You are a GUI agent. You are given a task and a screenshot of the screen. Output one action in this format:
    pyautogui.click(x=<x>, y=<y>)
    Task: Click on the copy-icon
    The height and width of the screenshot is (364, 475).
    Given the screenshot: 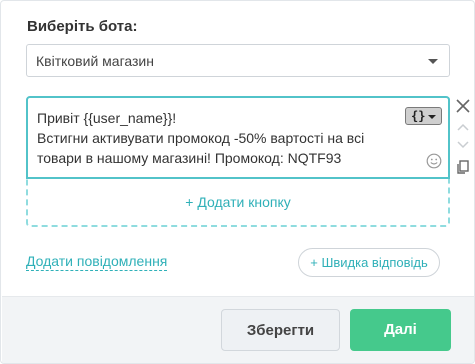 What is the action you would take?
    pyautogui.click(x=463, y=167)
    